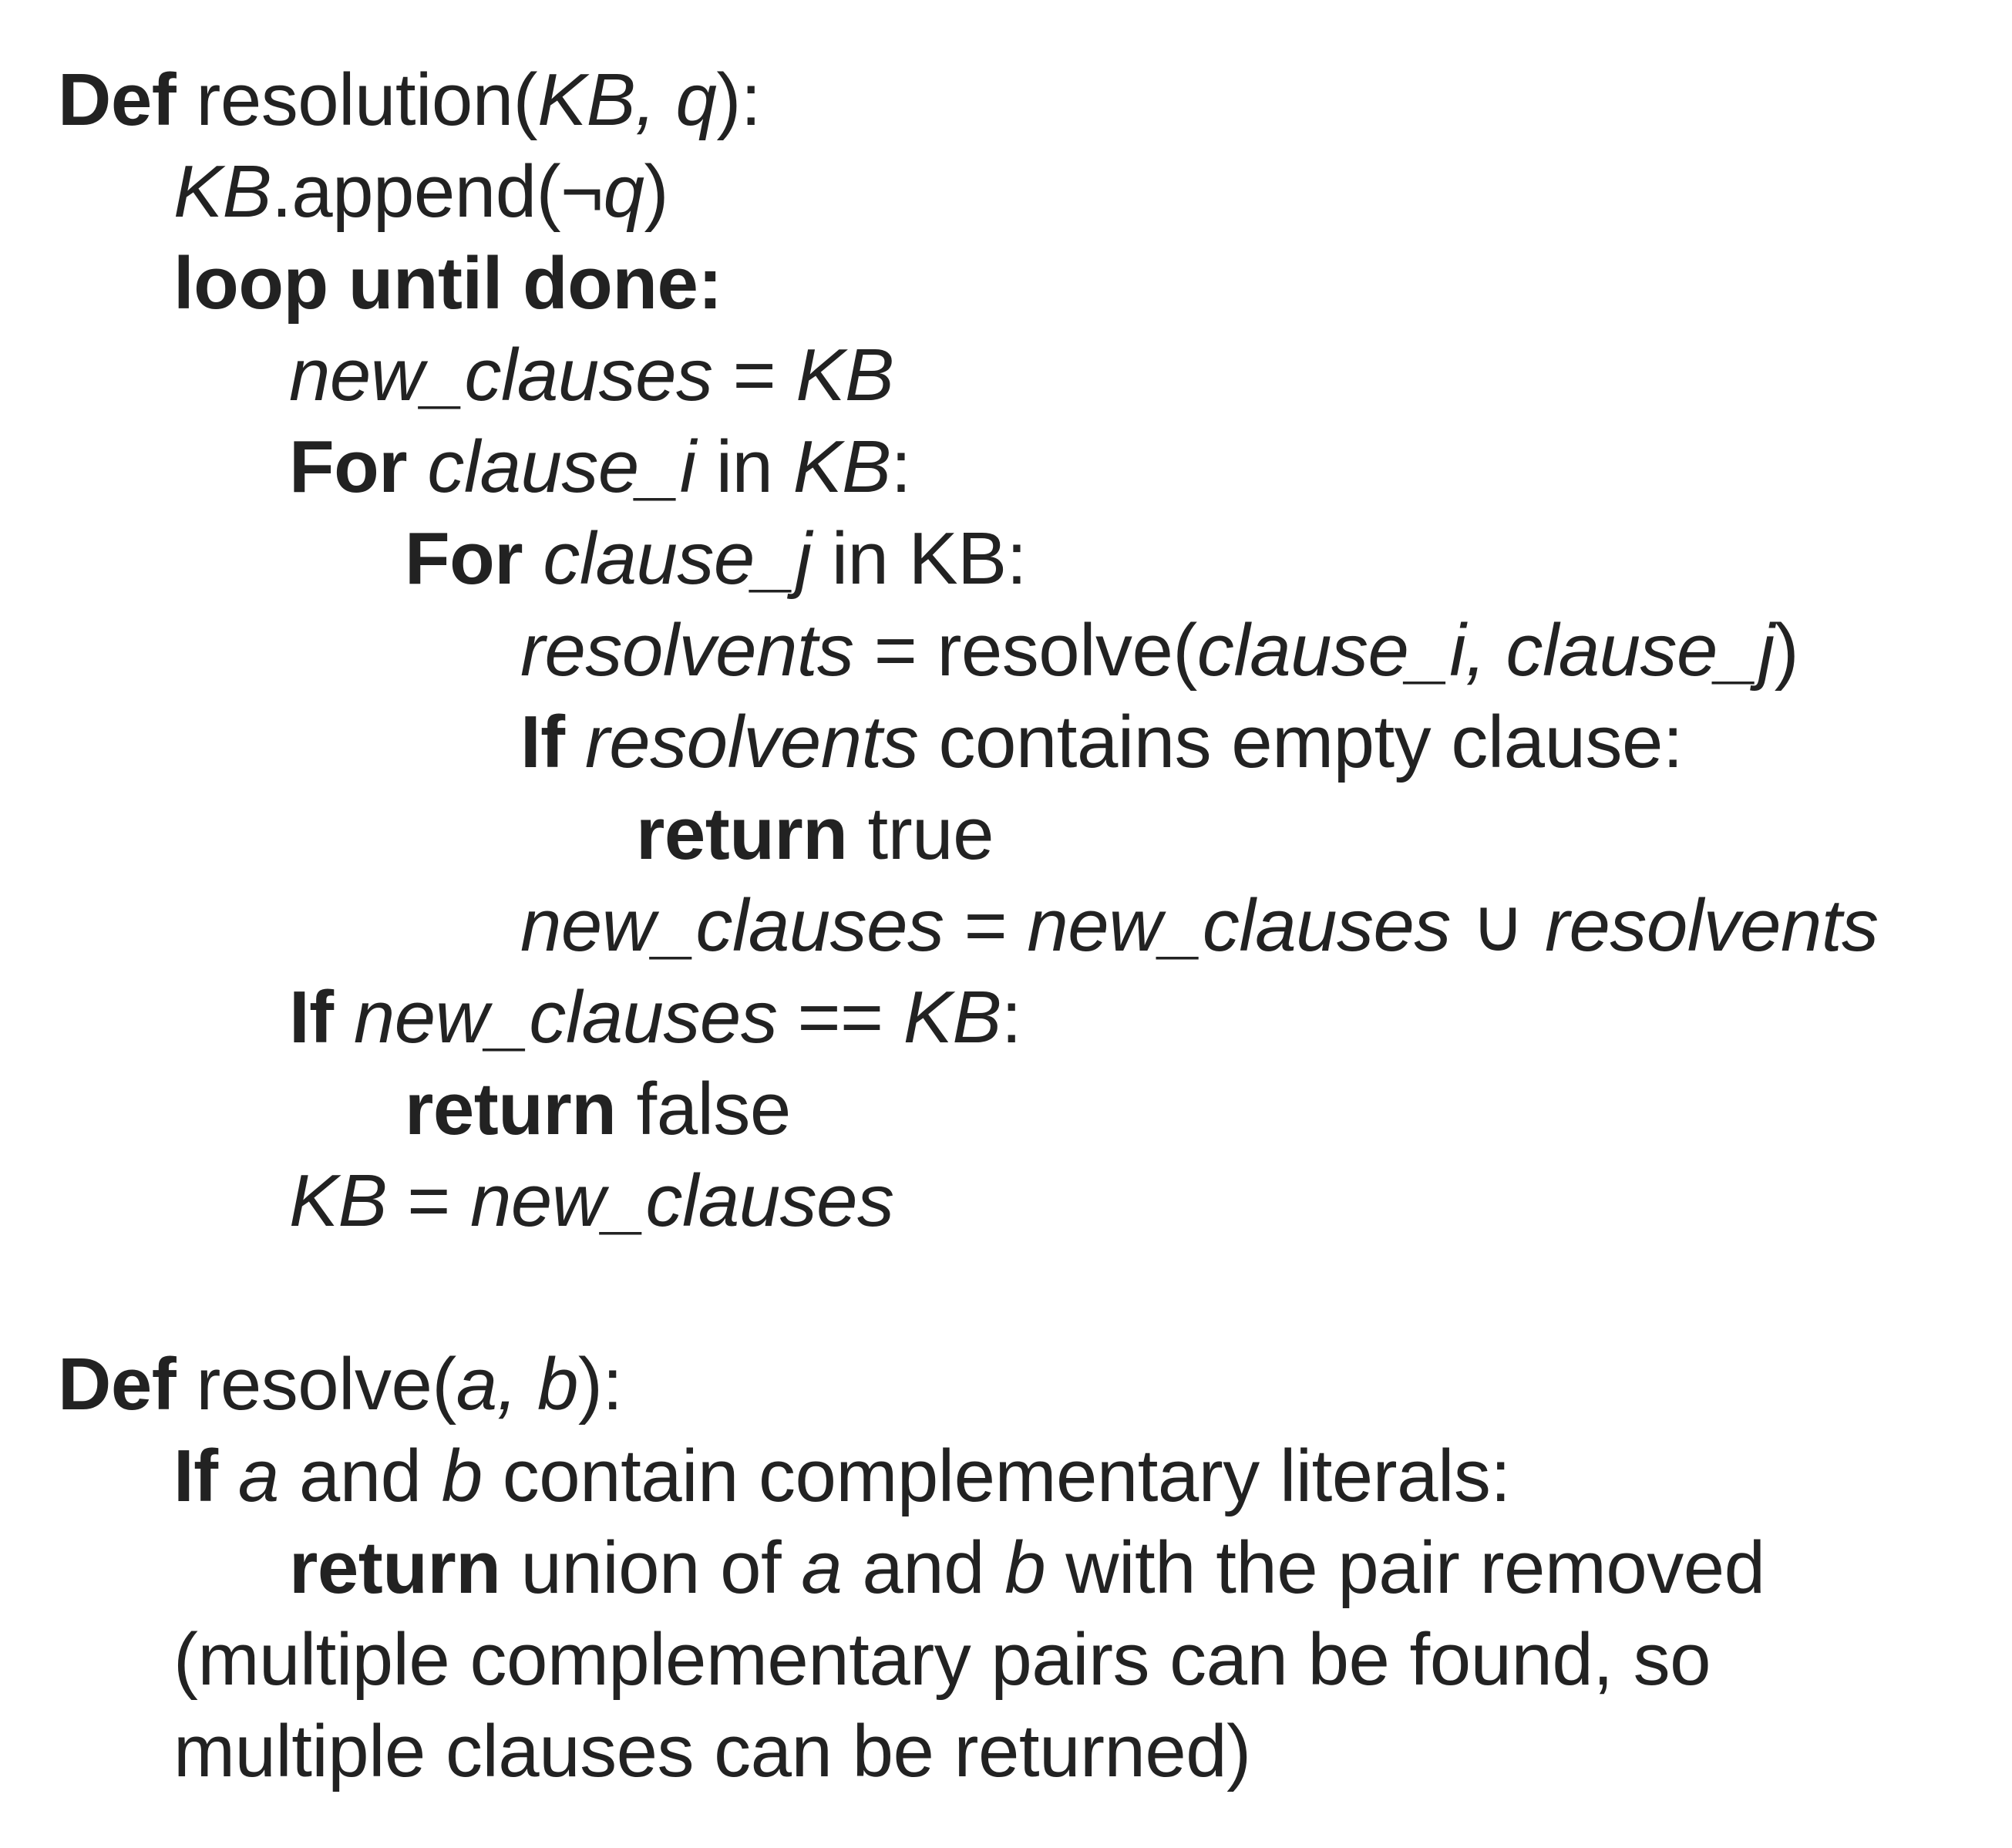 Image resolution: width=2012 pixels, height=1848 pixels. Describe the element at coordinates (1022, 1201) in the screenshot. I see `code-line: KB = new_clauses` at that location.